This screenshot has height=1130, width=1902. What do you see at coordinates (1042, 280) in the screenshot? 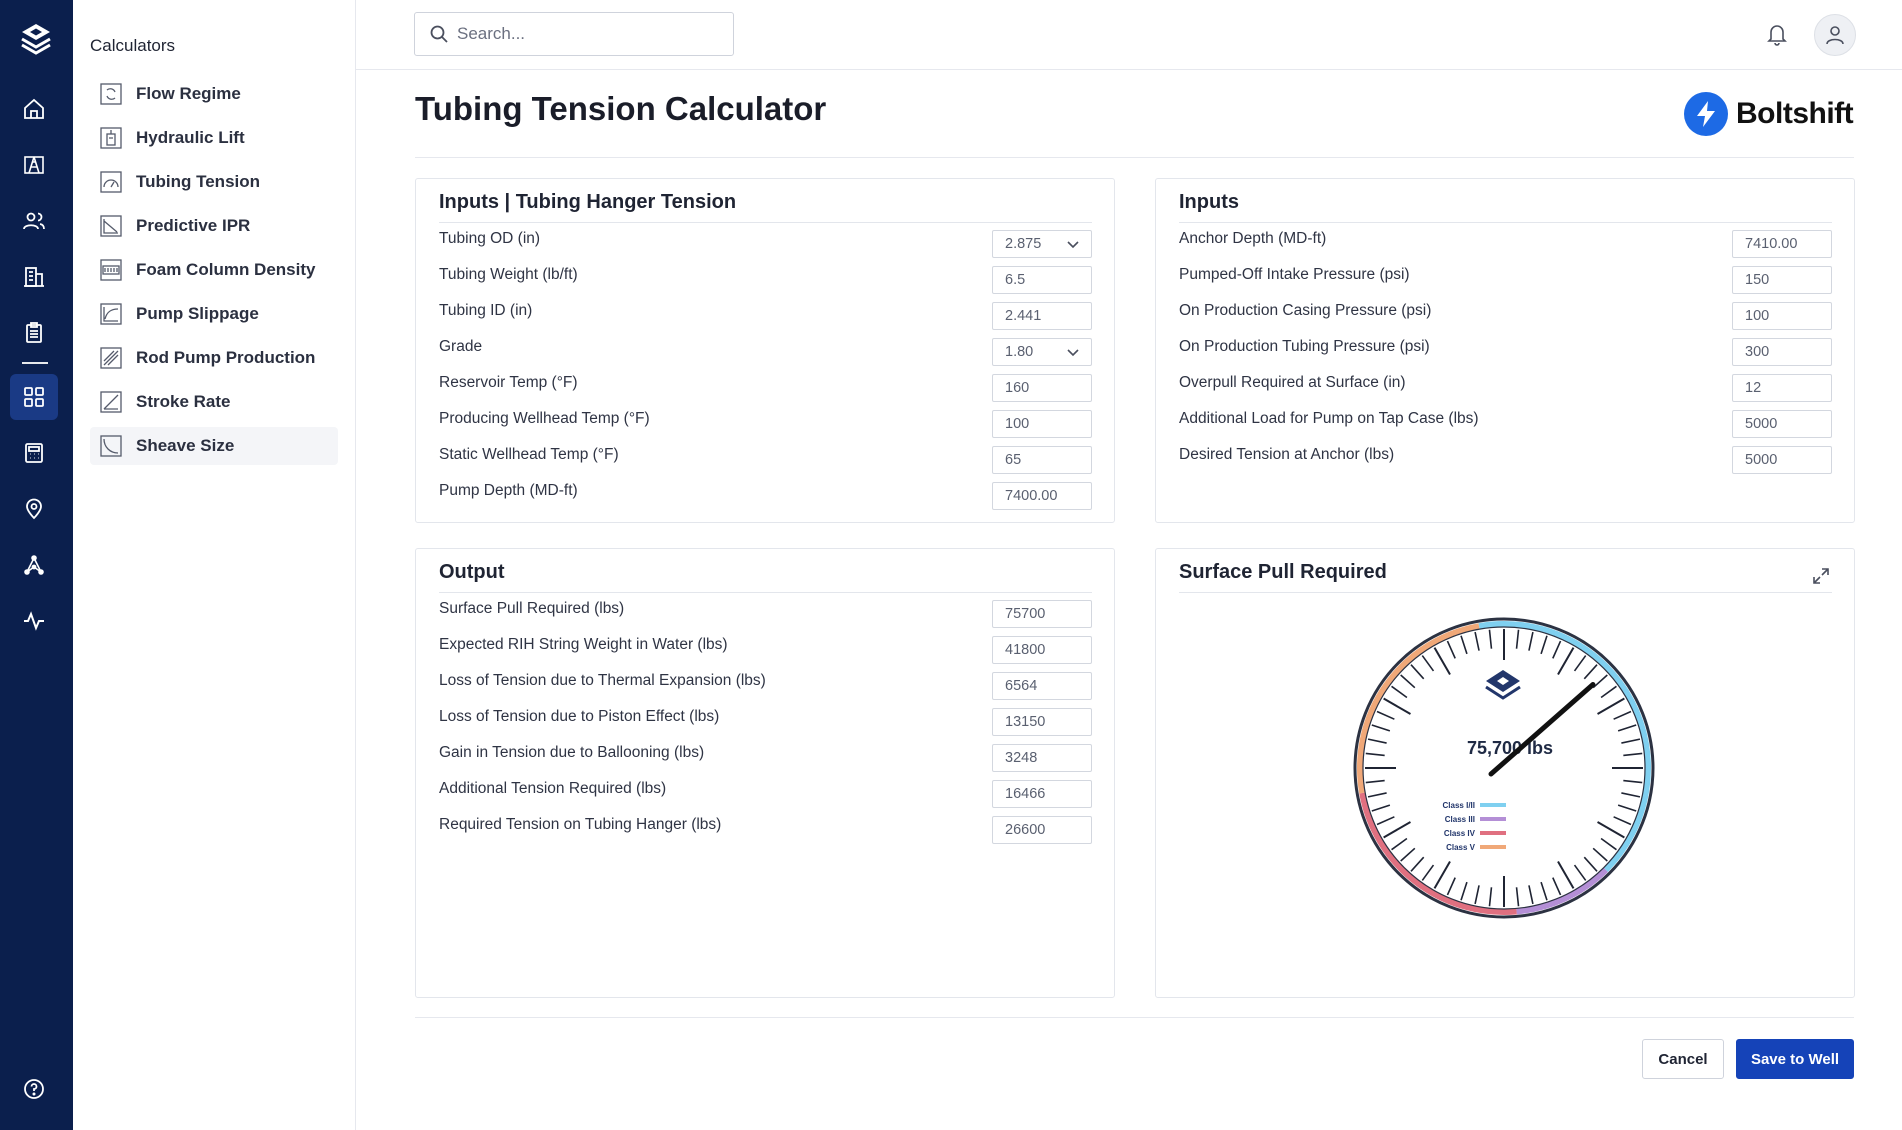
I see `value-field: 6.5` at bounding box center [1042, 280].